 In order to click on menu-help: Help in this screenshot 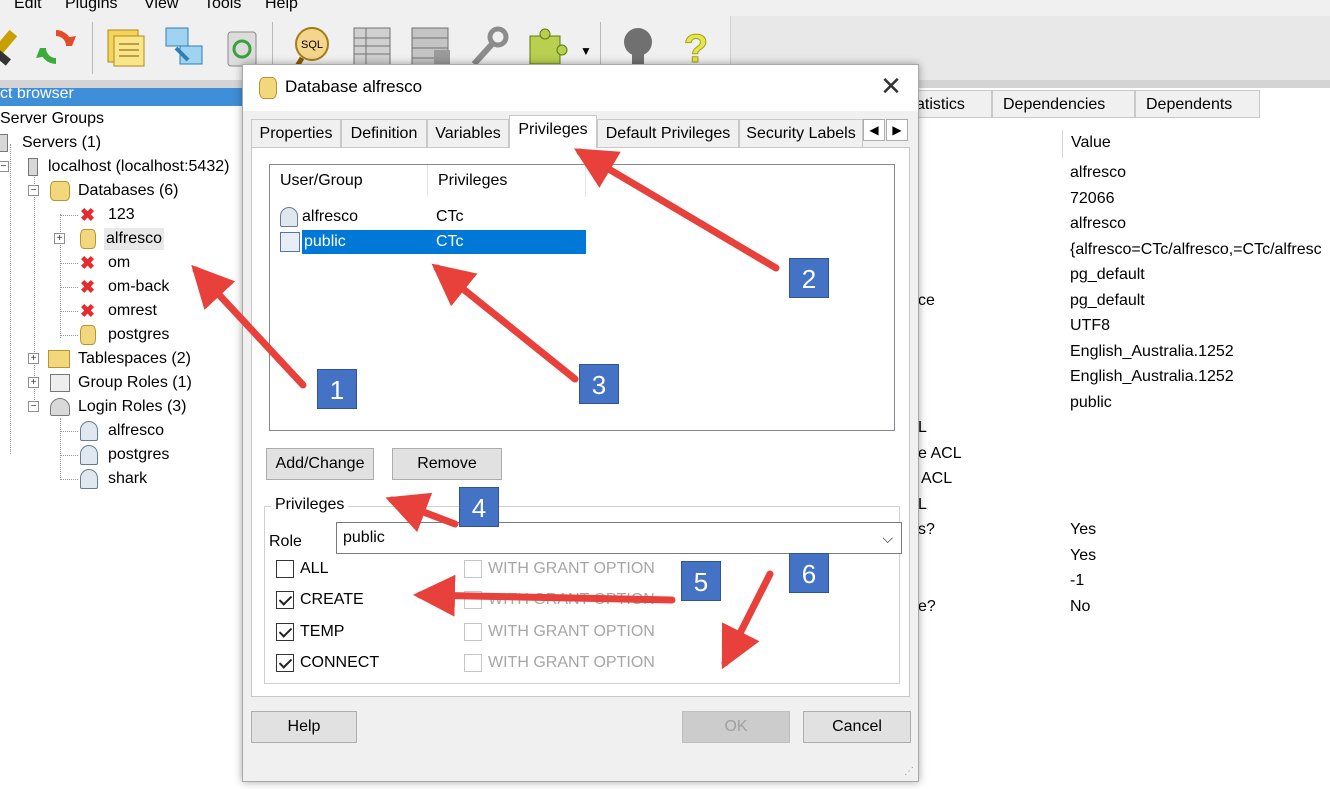, I will do `click(281, 6)`.